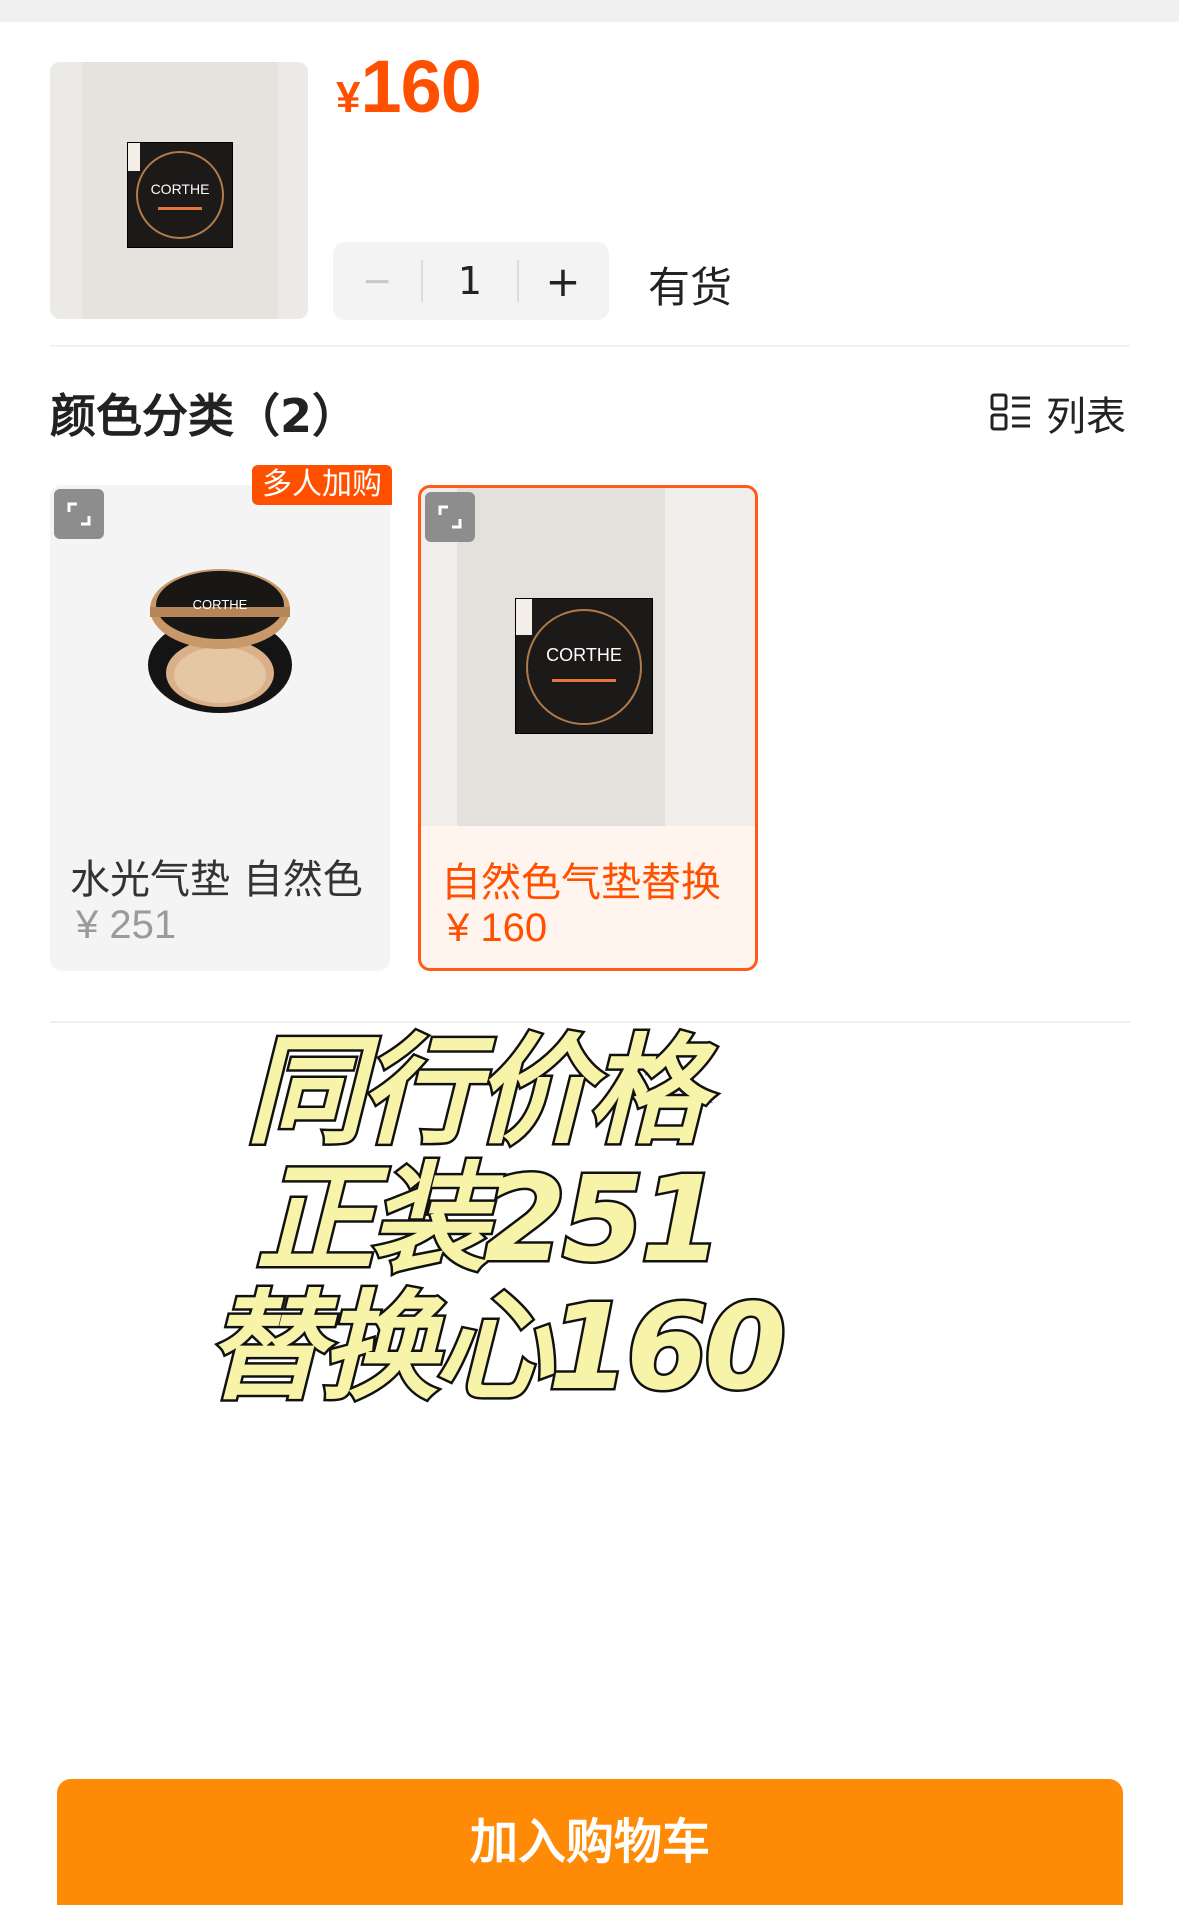  Describe the element at coordinates (589, 11) in the screenshot. I see `sheet-top-strip` at that location.